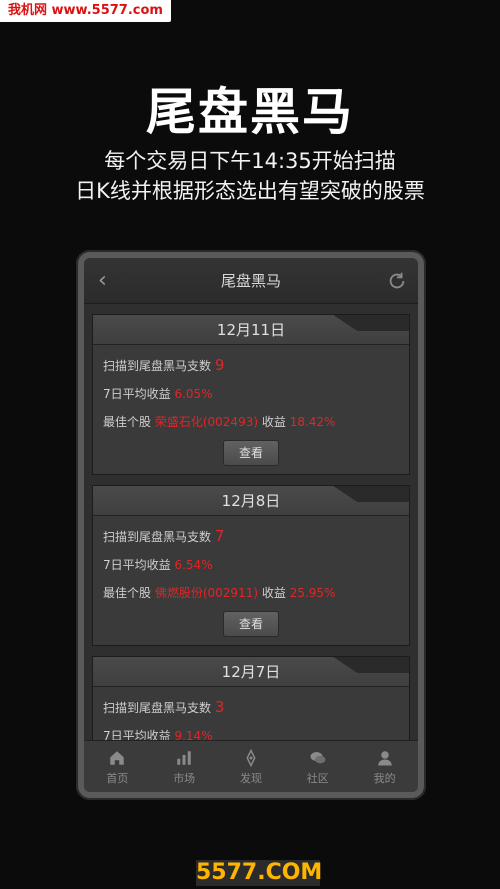 Image resolution: width=500 pixels, height=889 pixels. What do you see at coordinates (318, 758) in the screenshot?
I see `chat-bubbles-icon` at bounding box center [318, 758].